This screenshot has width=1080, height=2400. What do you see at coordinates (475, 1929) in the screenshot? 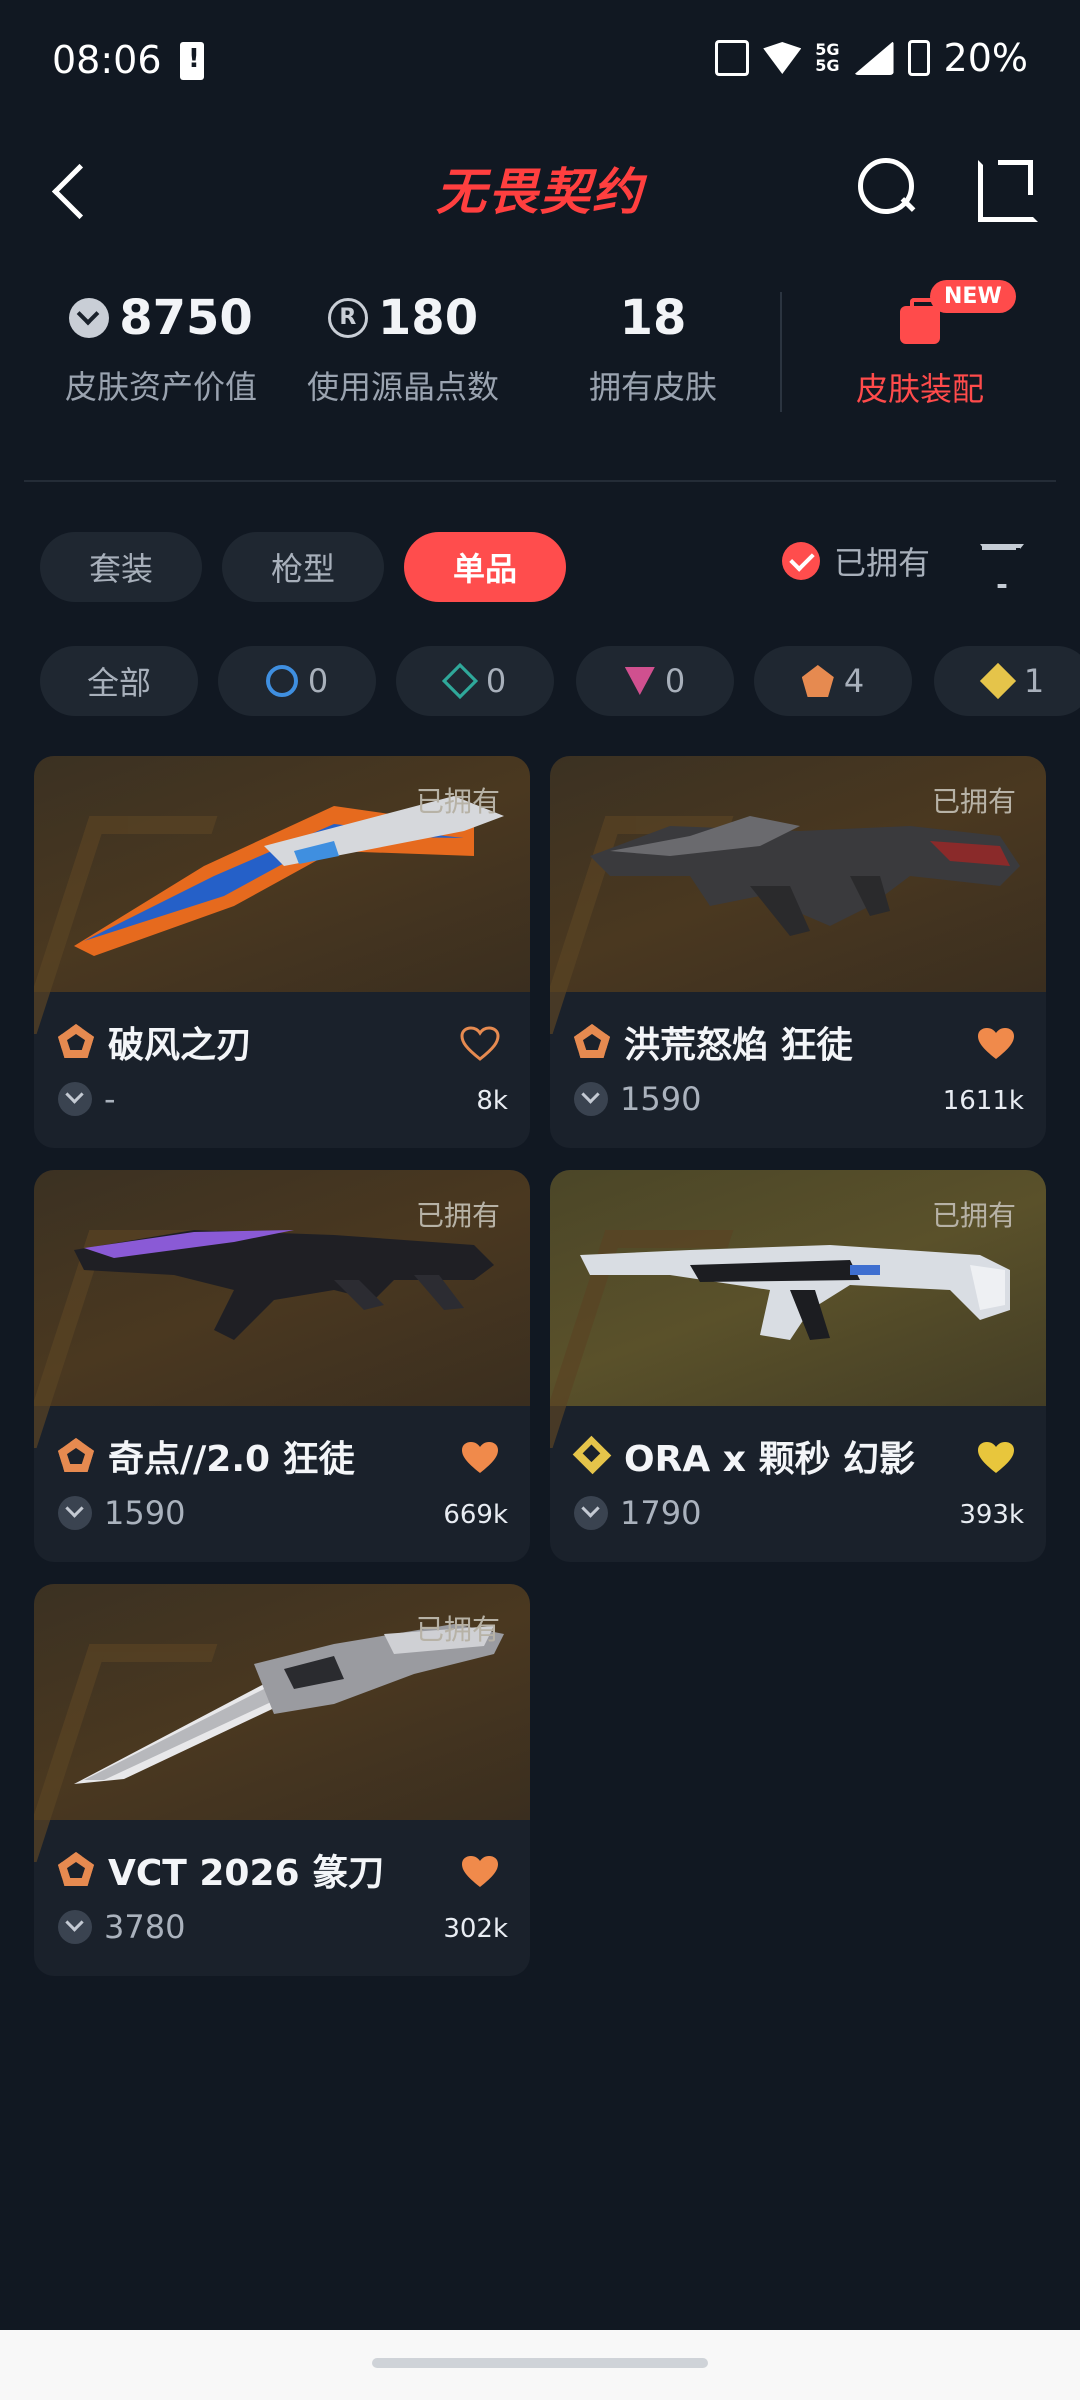
I see `like-count: 302k` at bounding box center [475, 1929].